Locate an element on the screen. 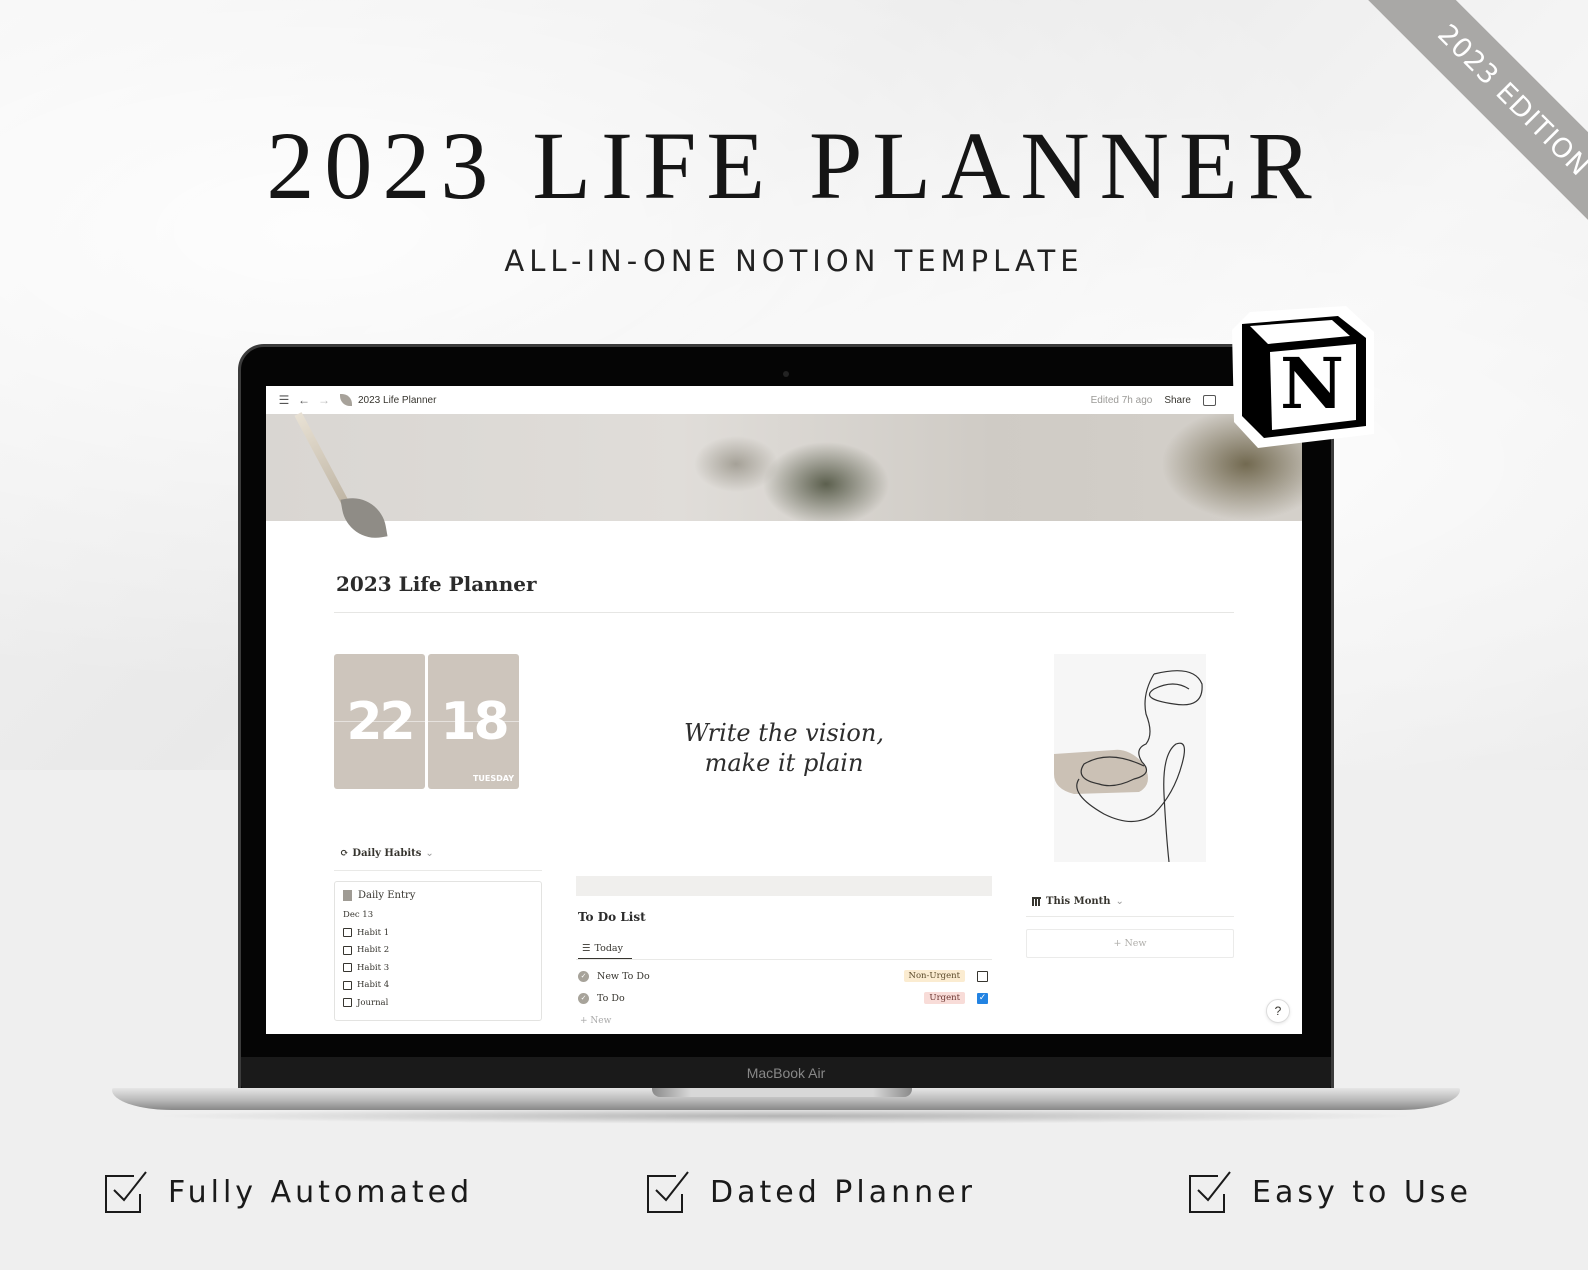 This screenshot has height=1270, width=1588. todo-row: ✓ To Do Urgent ✓ is located at coordinates (783, 998).